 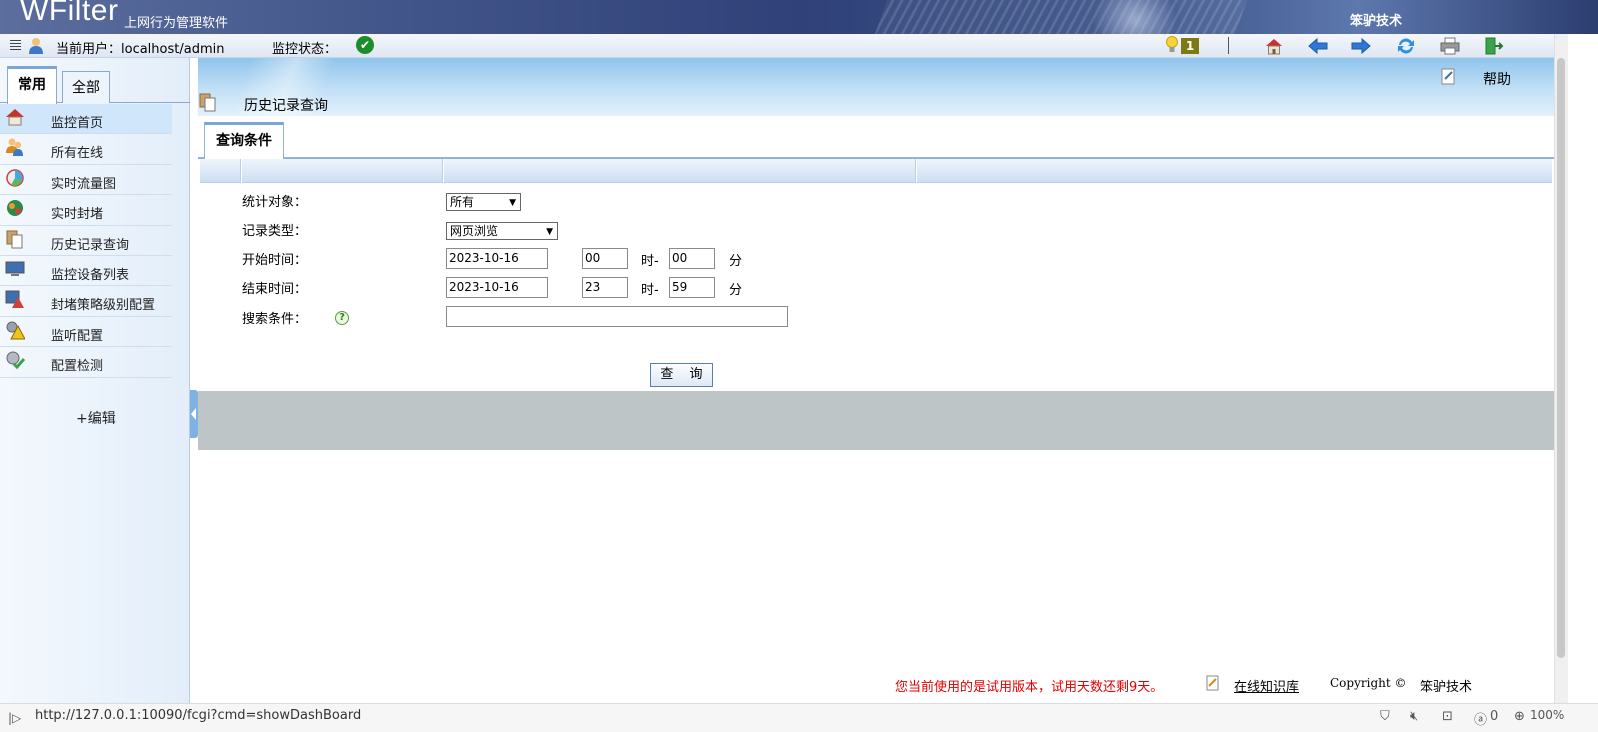 What do you see at coordinates (365, 45) in the screenshot?
I see `status-ok-icon: ✔` at bounding box center [365, 45].